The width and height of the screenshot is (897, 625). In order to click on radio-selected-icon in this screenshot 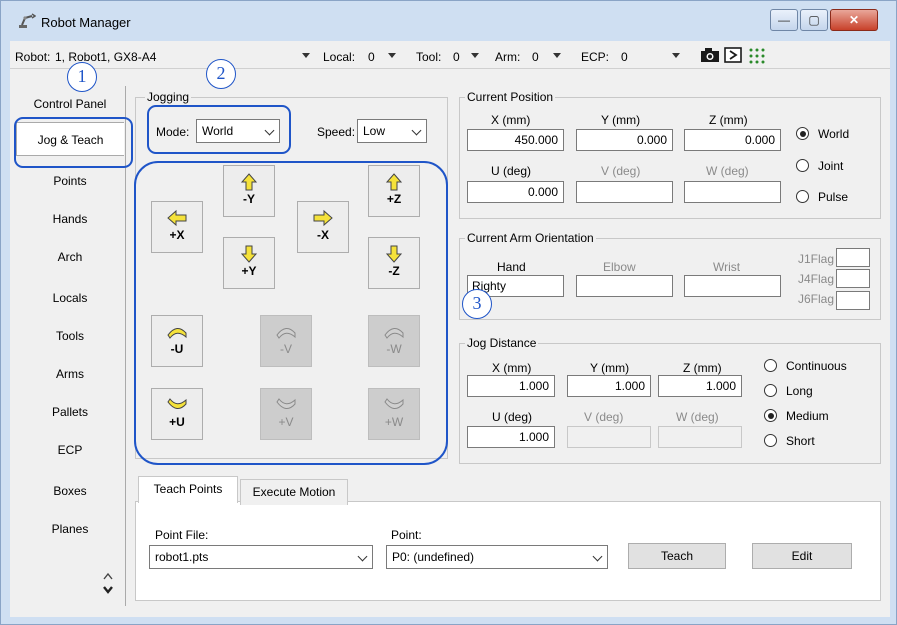, I will do `click(802, 133)`.